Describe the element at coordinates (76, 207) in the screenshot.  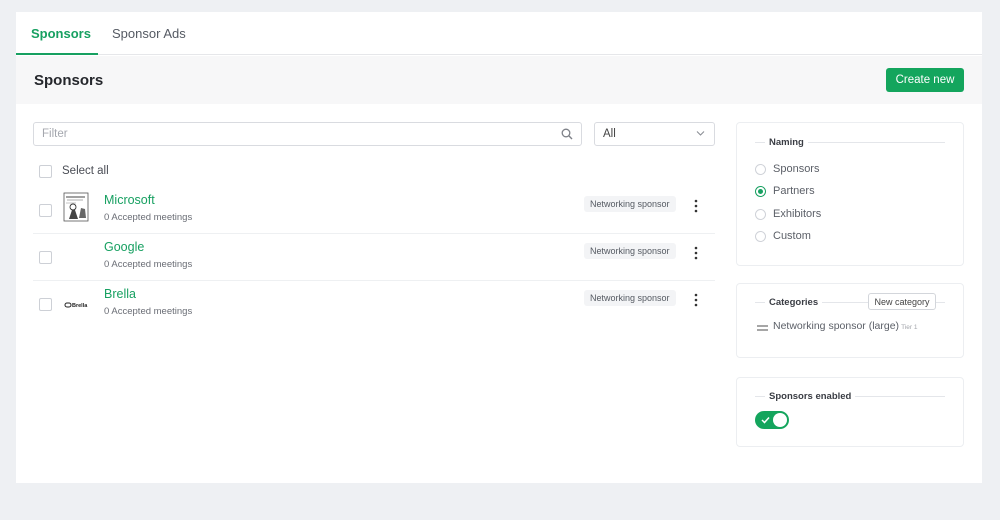
I see `comic-strip-logo` at that location.